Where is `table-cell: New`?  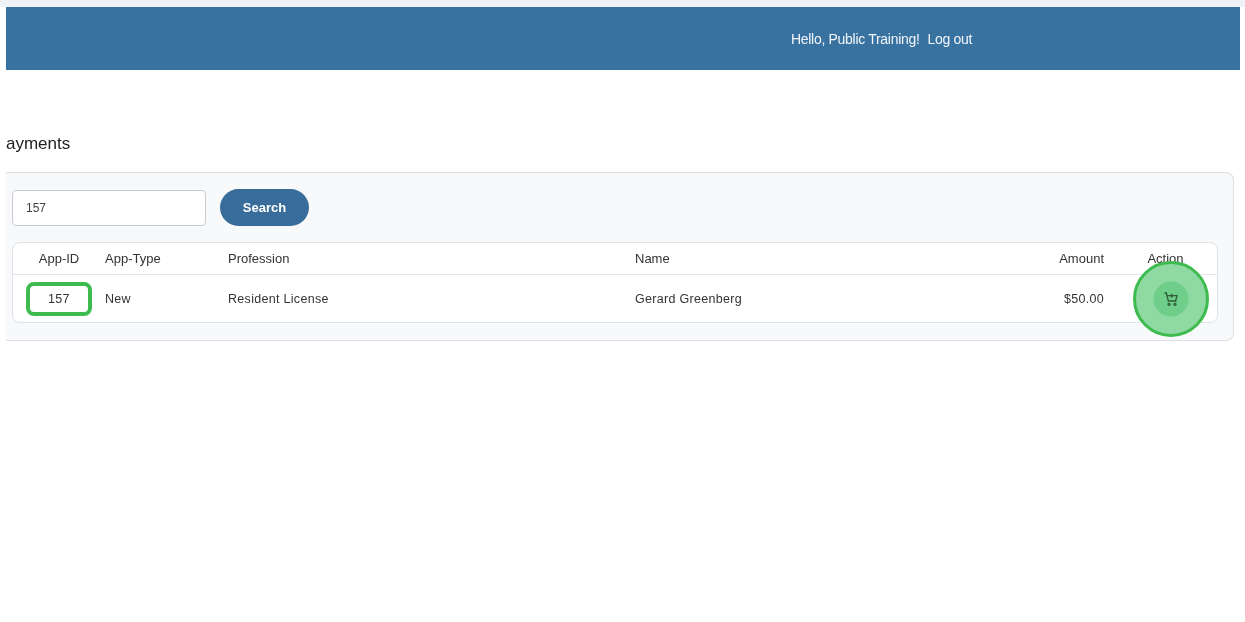 table-cell: New is located at coordinates (118, 298).